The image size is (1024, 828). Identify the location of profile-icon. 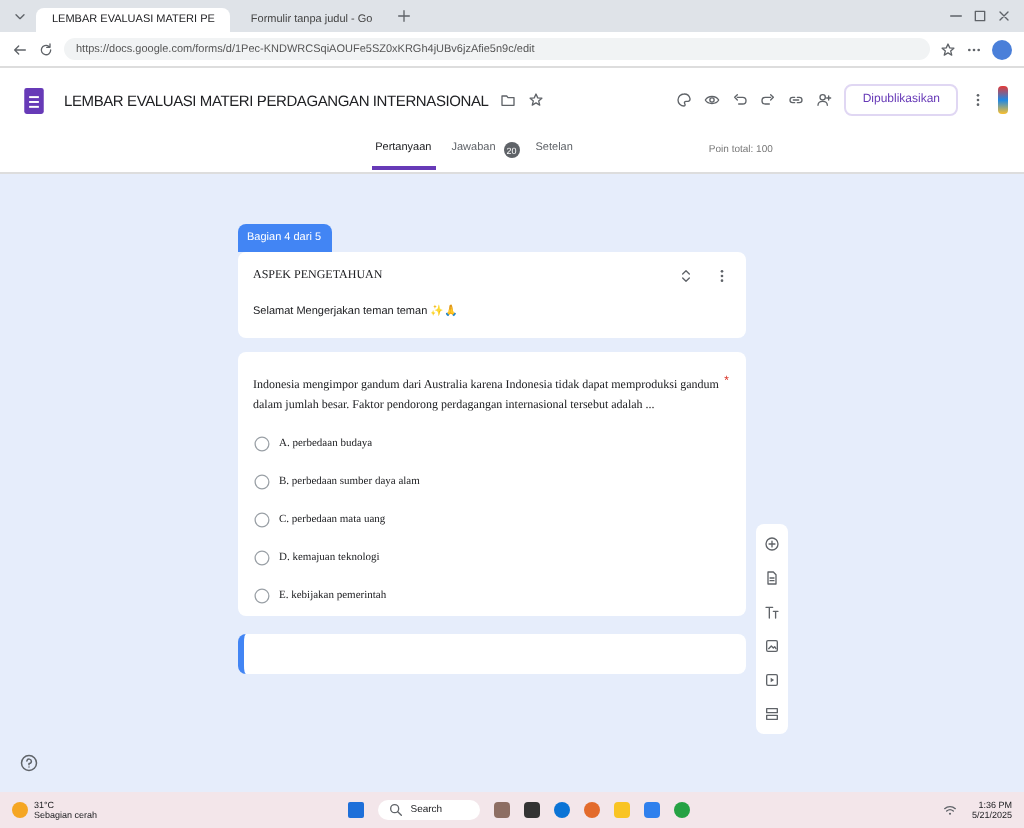
(1002, 49).